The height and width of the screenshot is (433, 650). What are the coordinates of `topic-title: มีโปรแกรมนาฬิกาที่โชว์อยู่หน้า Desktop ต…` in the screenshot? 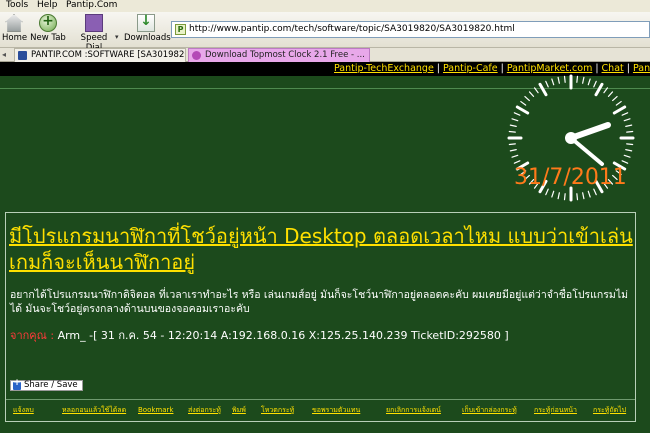 It's located at (321, 249).